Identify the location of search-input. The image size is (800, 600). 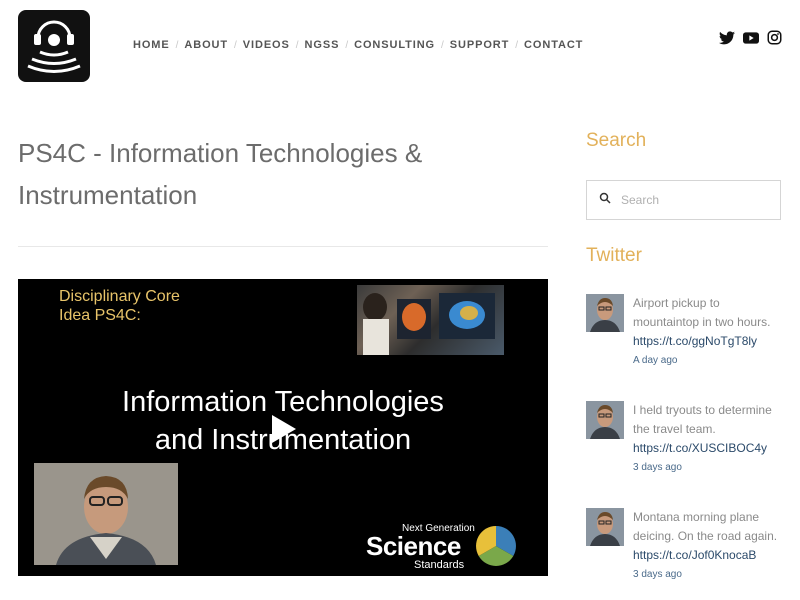
(696, 200).